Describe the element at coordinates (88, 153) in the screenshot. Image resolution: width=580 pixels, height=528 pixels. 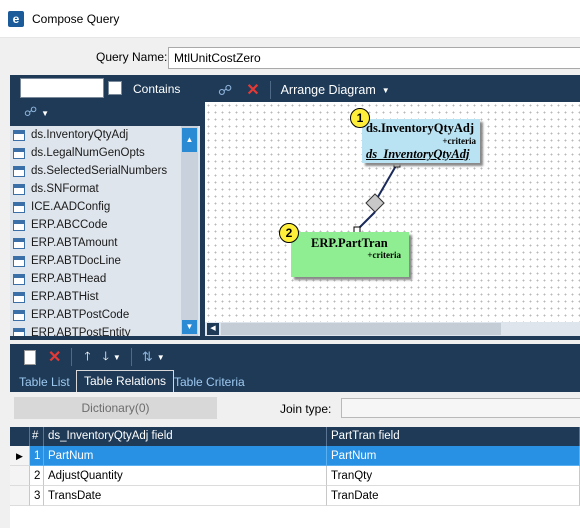
I see `table-list-item-label: ds.LegalNumGenOpts` at that location.